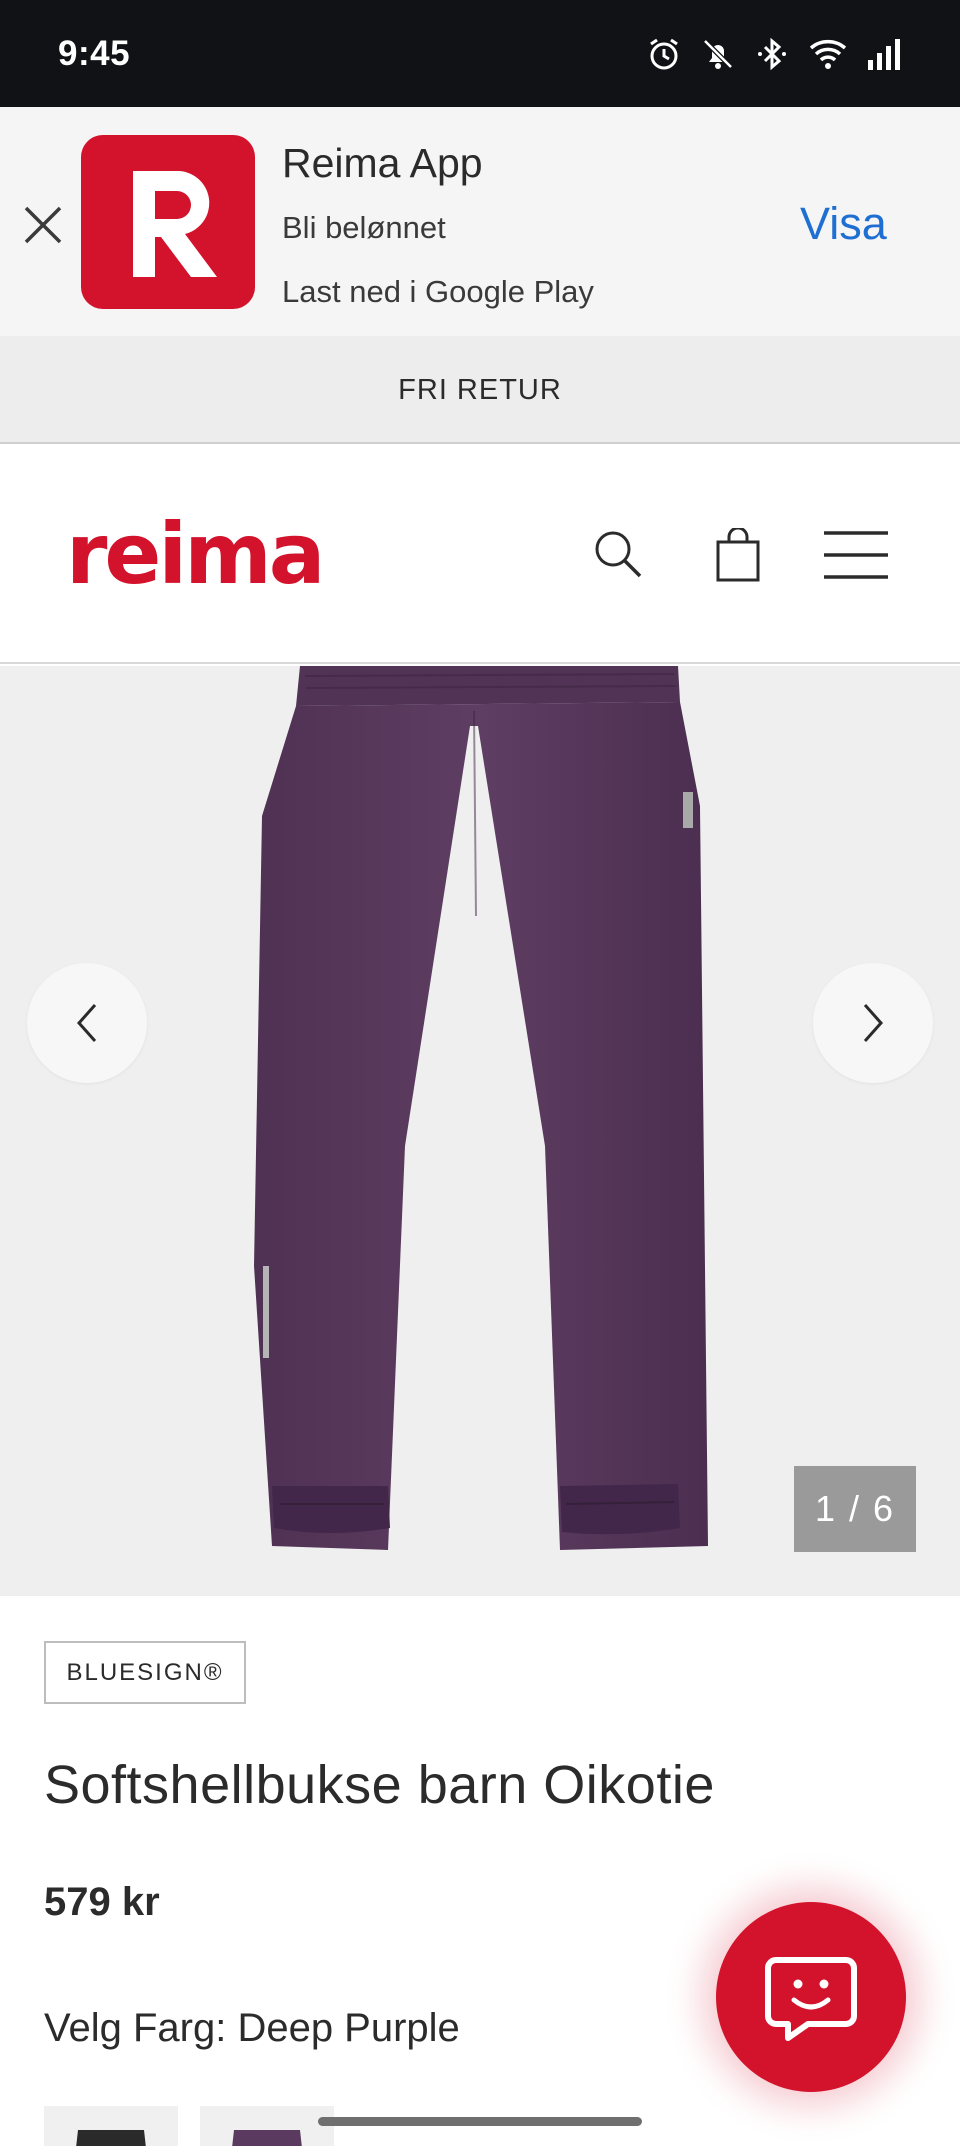 The height and width of the screenshot is (2146, 960). I want to click on chat-face-icon, so click(811, 1999).